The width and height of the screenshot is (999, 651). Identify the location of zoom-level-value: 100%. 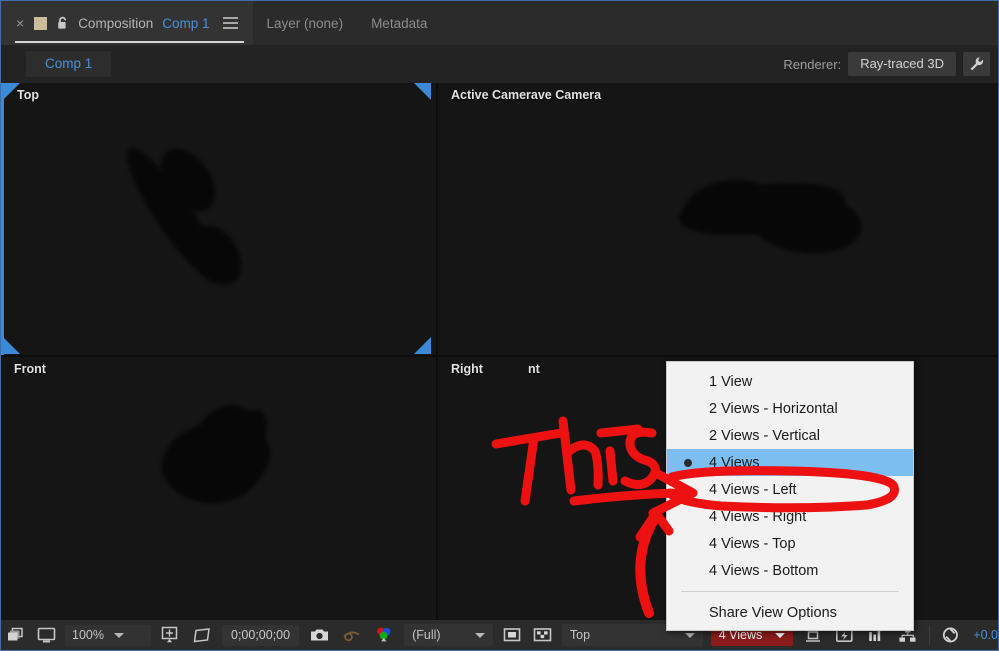
(88, 635).